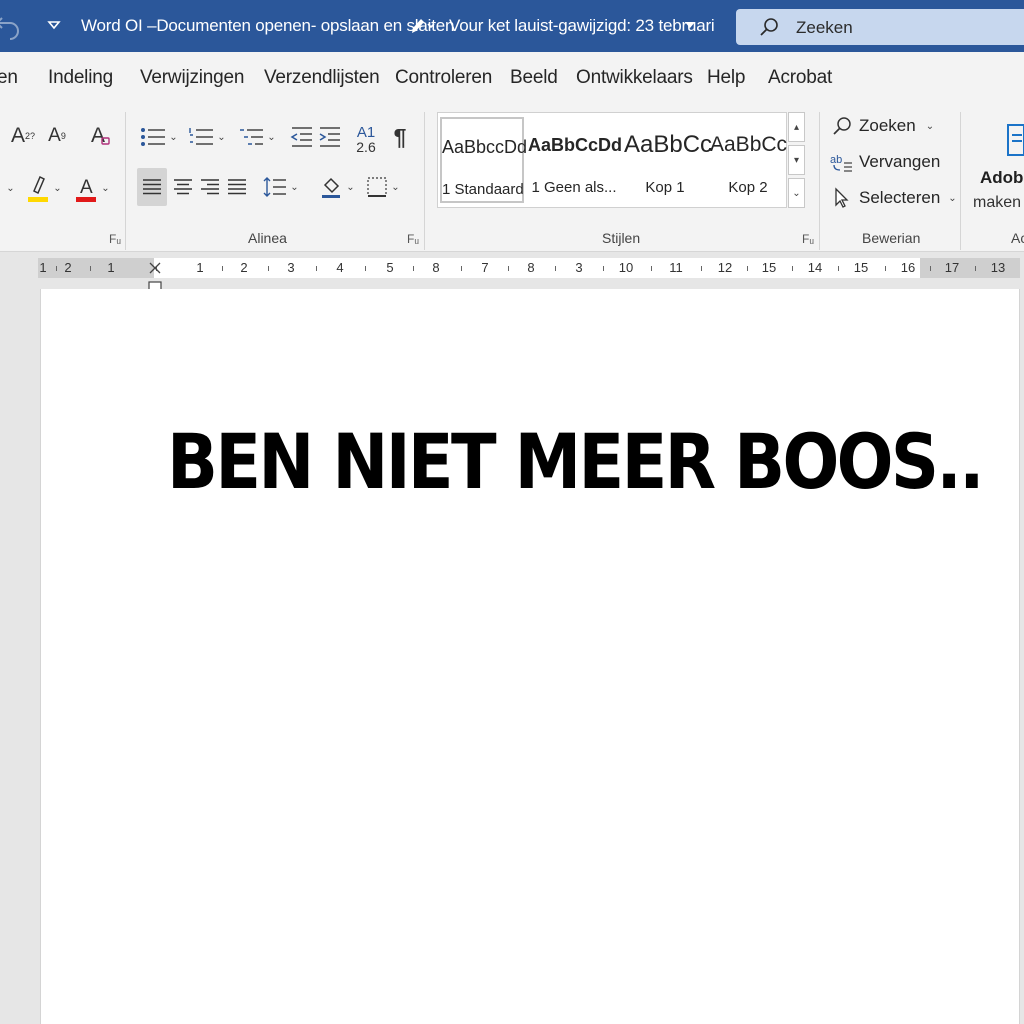 Image resolution: width=1024 pixels, height=1024 pixels. I want to click on font-dropdown-caret: ⌄, so click(9, 188).